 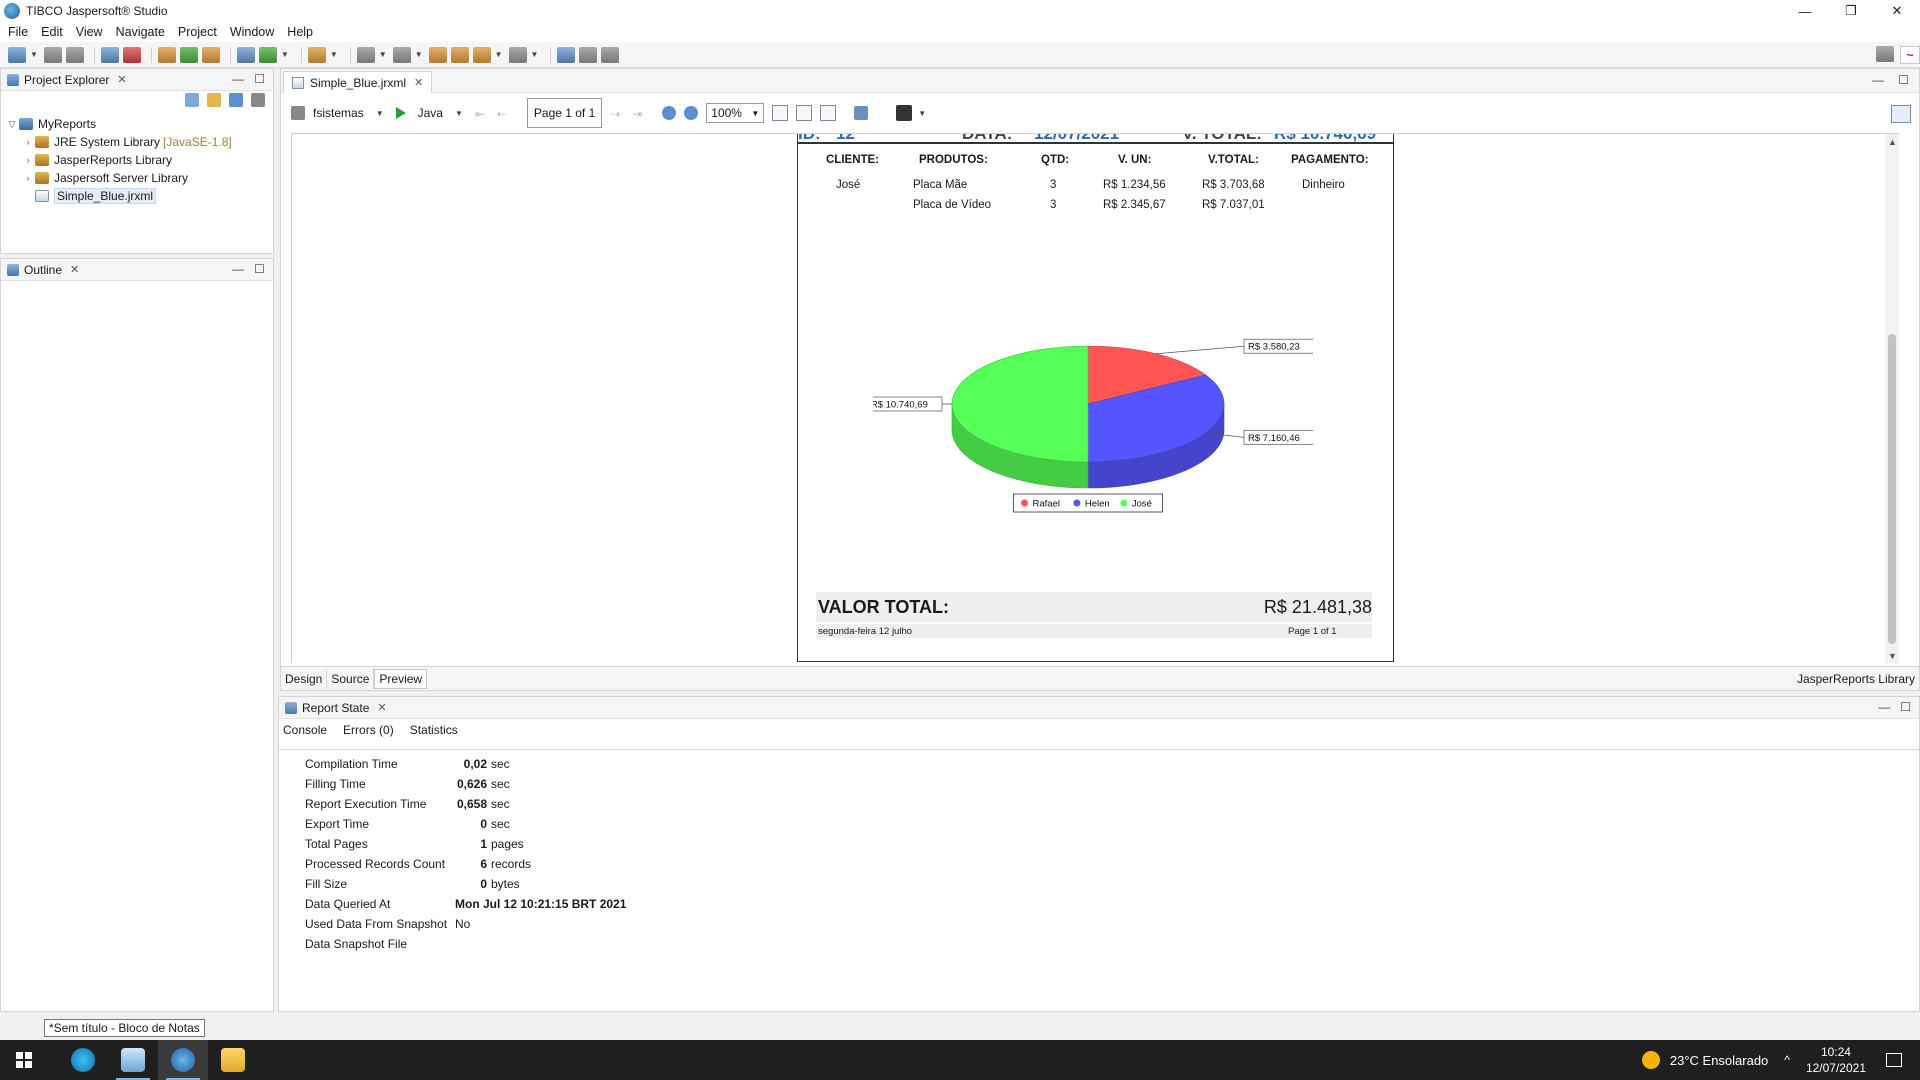 I want to click on link-with-editor-icon, so click(x=214, y=100).